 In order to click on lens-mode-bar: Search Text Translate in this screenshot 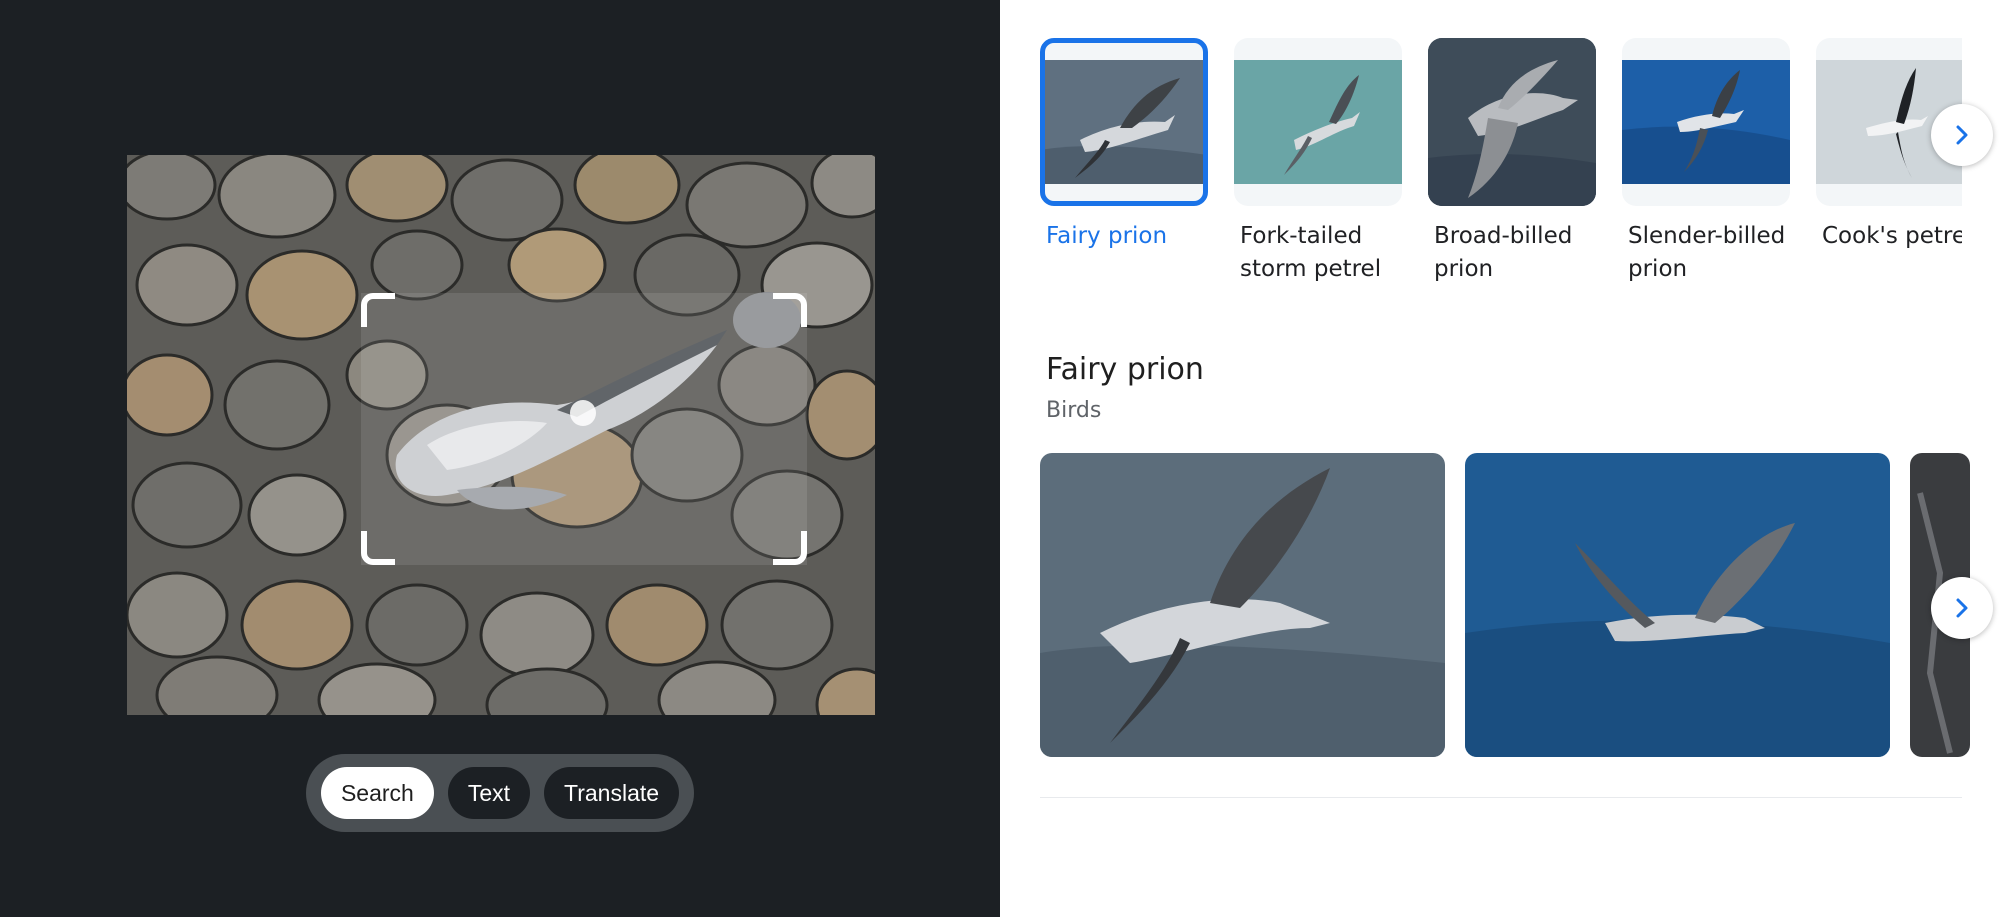, I will do `click(500, 793)`.